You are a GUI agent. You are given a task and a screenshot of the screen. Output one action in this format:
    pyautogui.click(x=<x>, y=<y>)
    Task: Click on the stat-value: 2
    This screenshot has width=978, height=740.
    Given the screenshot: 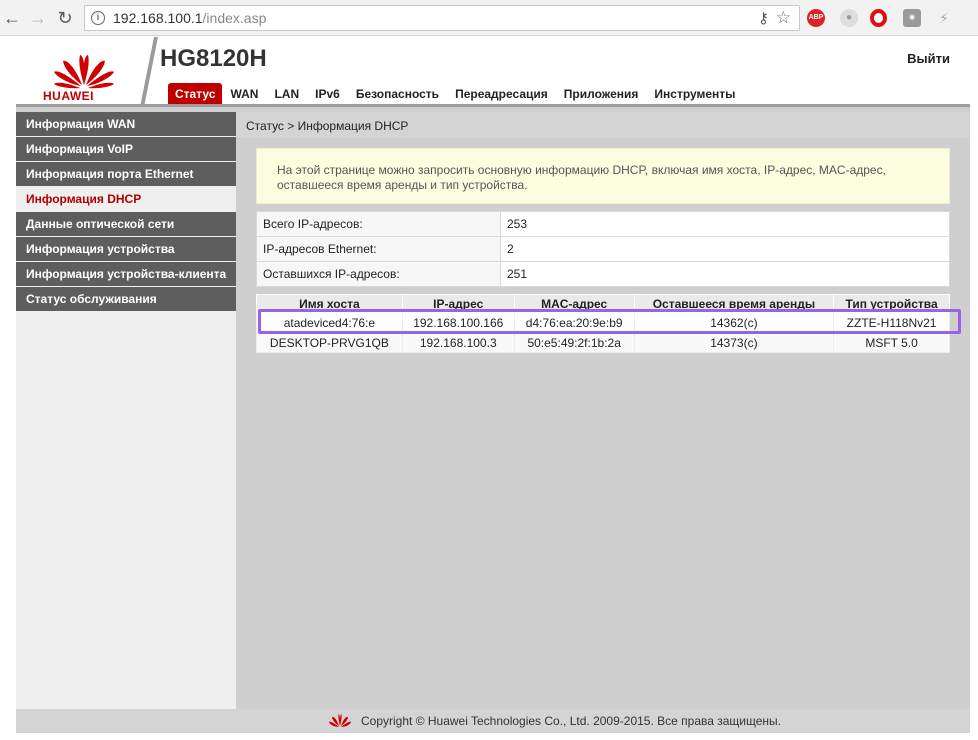 What is the action you would take?
    pyautogui.click(x=725, y=249)
    